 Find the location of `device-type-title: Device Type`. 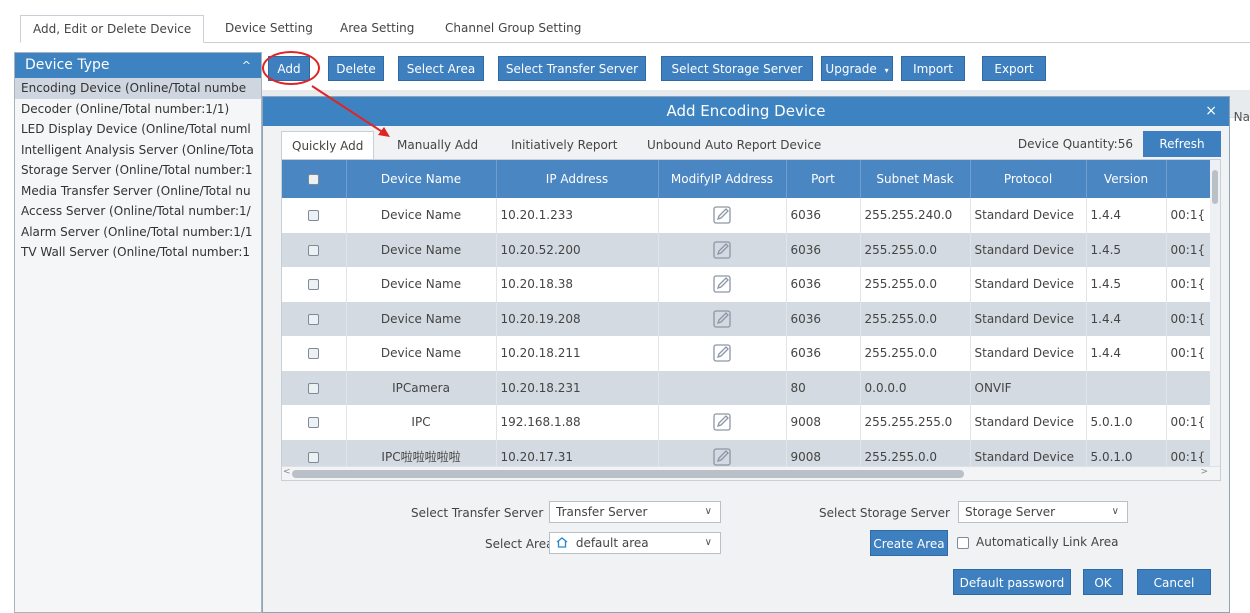

device-type-title: Device Type is located at coordinates (67, 65).